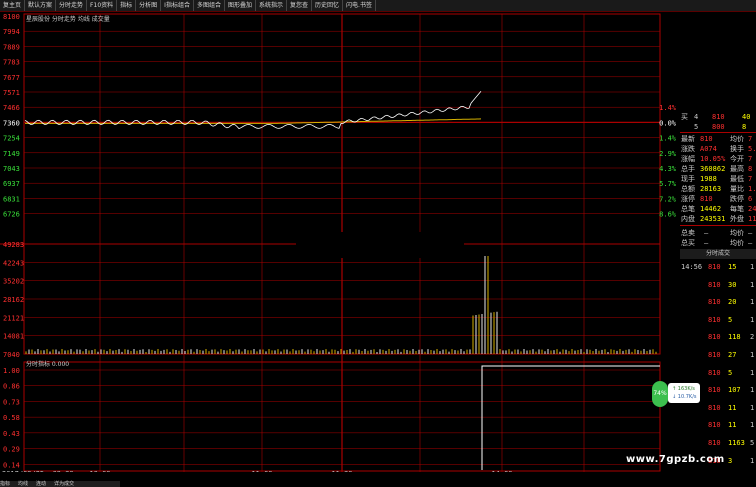 Image resolution: width=756 pixels, height=487 pixels. I want to click on ticks-header: 分时成交, so click(718, 254).